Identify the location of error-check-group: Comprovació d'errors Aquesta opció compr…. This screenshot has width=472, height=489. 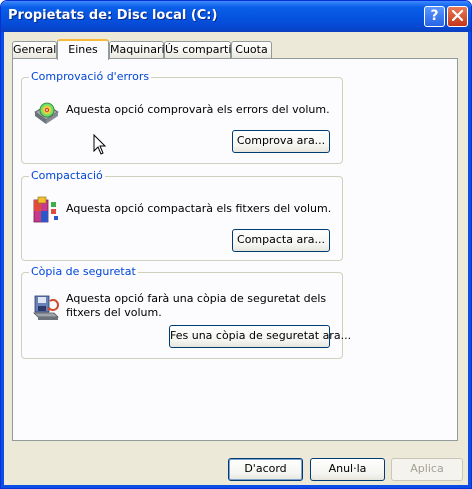
(182, 117).